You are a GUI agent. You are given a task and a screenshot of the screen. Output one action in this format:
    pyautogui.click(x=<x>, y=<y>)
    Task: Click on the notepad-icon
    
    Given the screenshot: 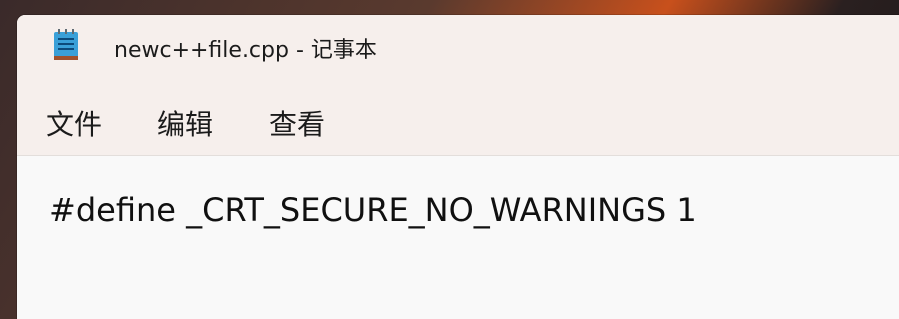 What is the action you would take?
    pyautogui.click(x=66, y=45)
    